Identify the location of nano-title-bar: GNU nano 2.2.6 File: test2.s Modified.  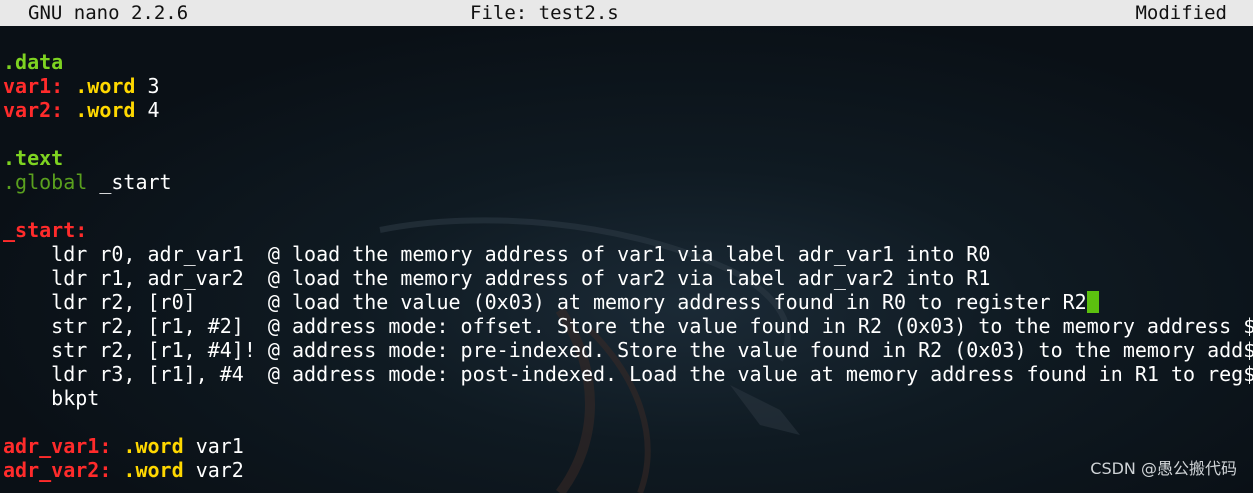
(626, 13).